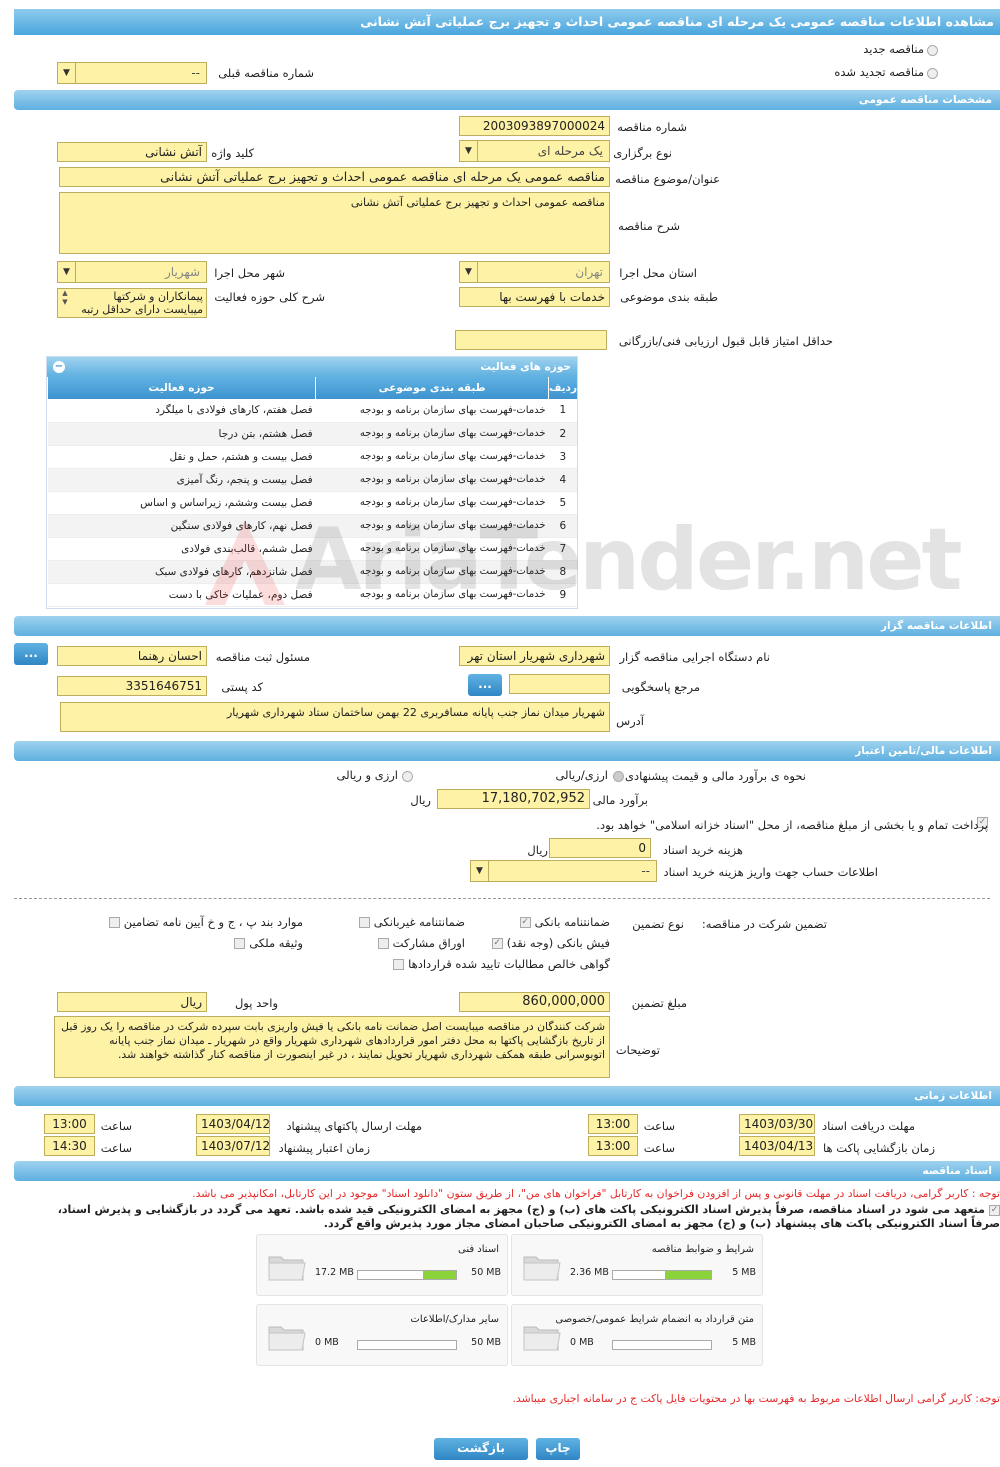 The image size is (1000, 1467). I want to click on account-select: -- ▼, so click(563, 871).